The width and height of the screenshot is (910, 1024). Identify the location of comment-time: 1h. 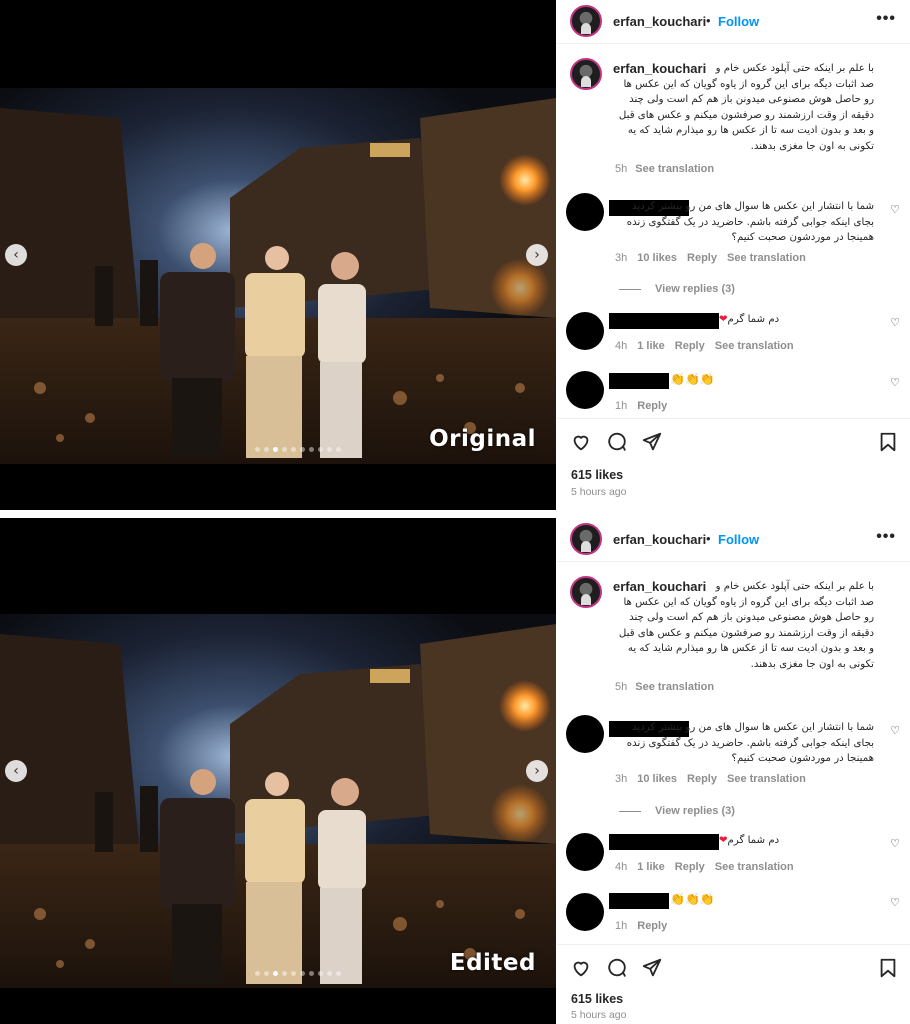
(621, 406).